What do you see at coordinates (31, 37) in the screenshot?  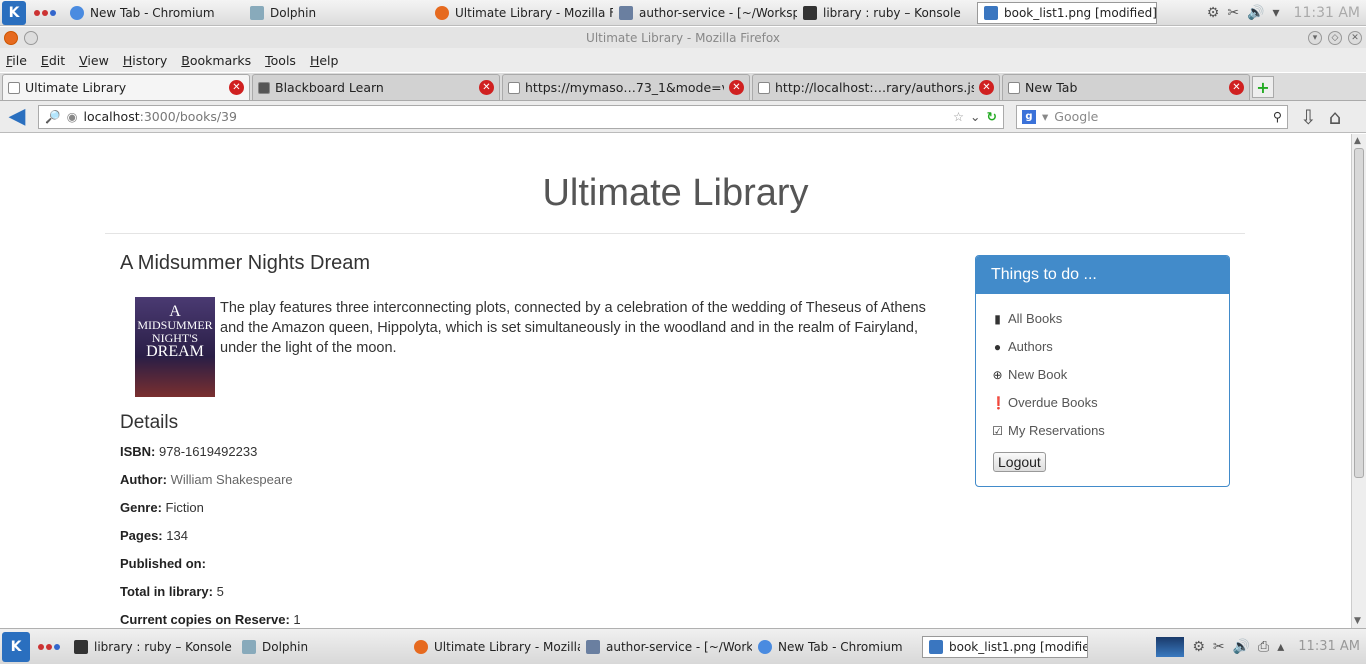 I see `pin-icon` at bounding box center [31, 37].